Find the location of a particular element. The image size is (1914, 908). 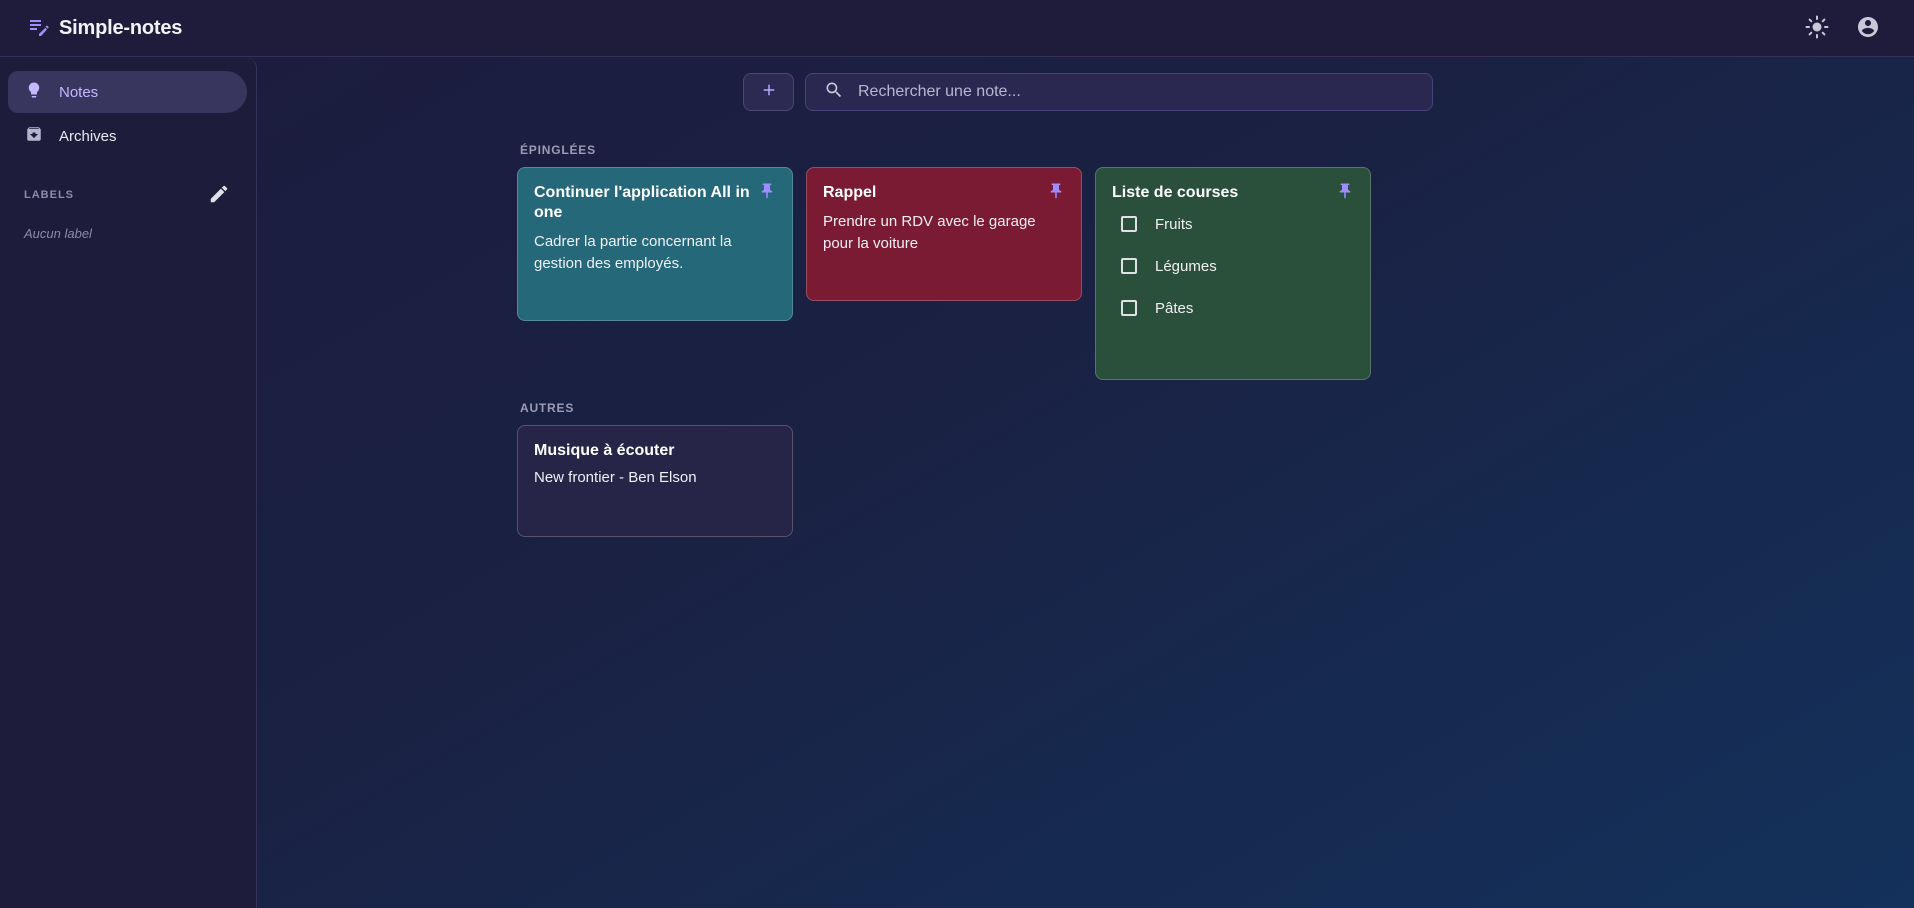

checklist-item-label: Fruits is located at coordinates (1174, 224).